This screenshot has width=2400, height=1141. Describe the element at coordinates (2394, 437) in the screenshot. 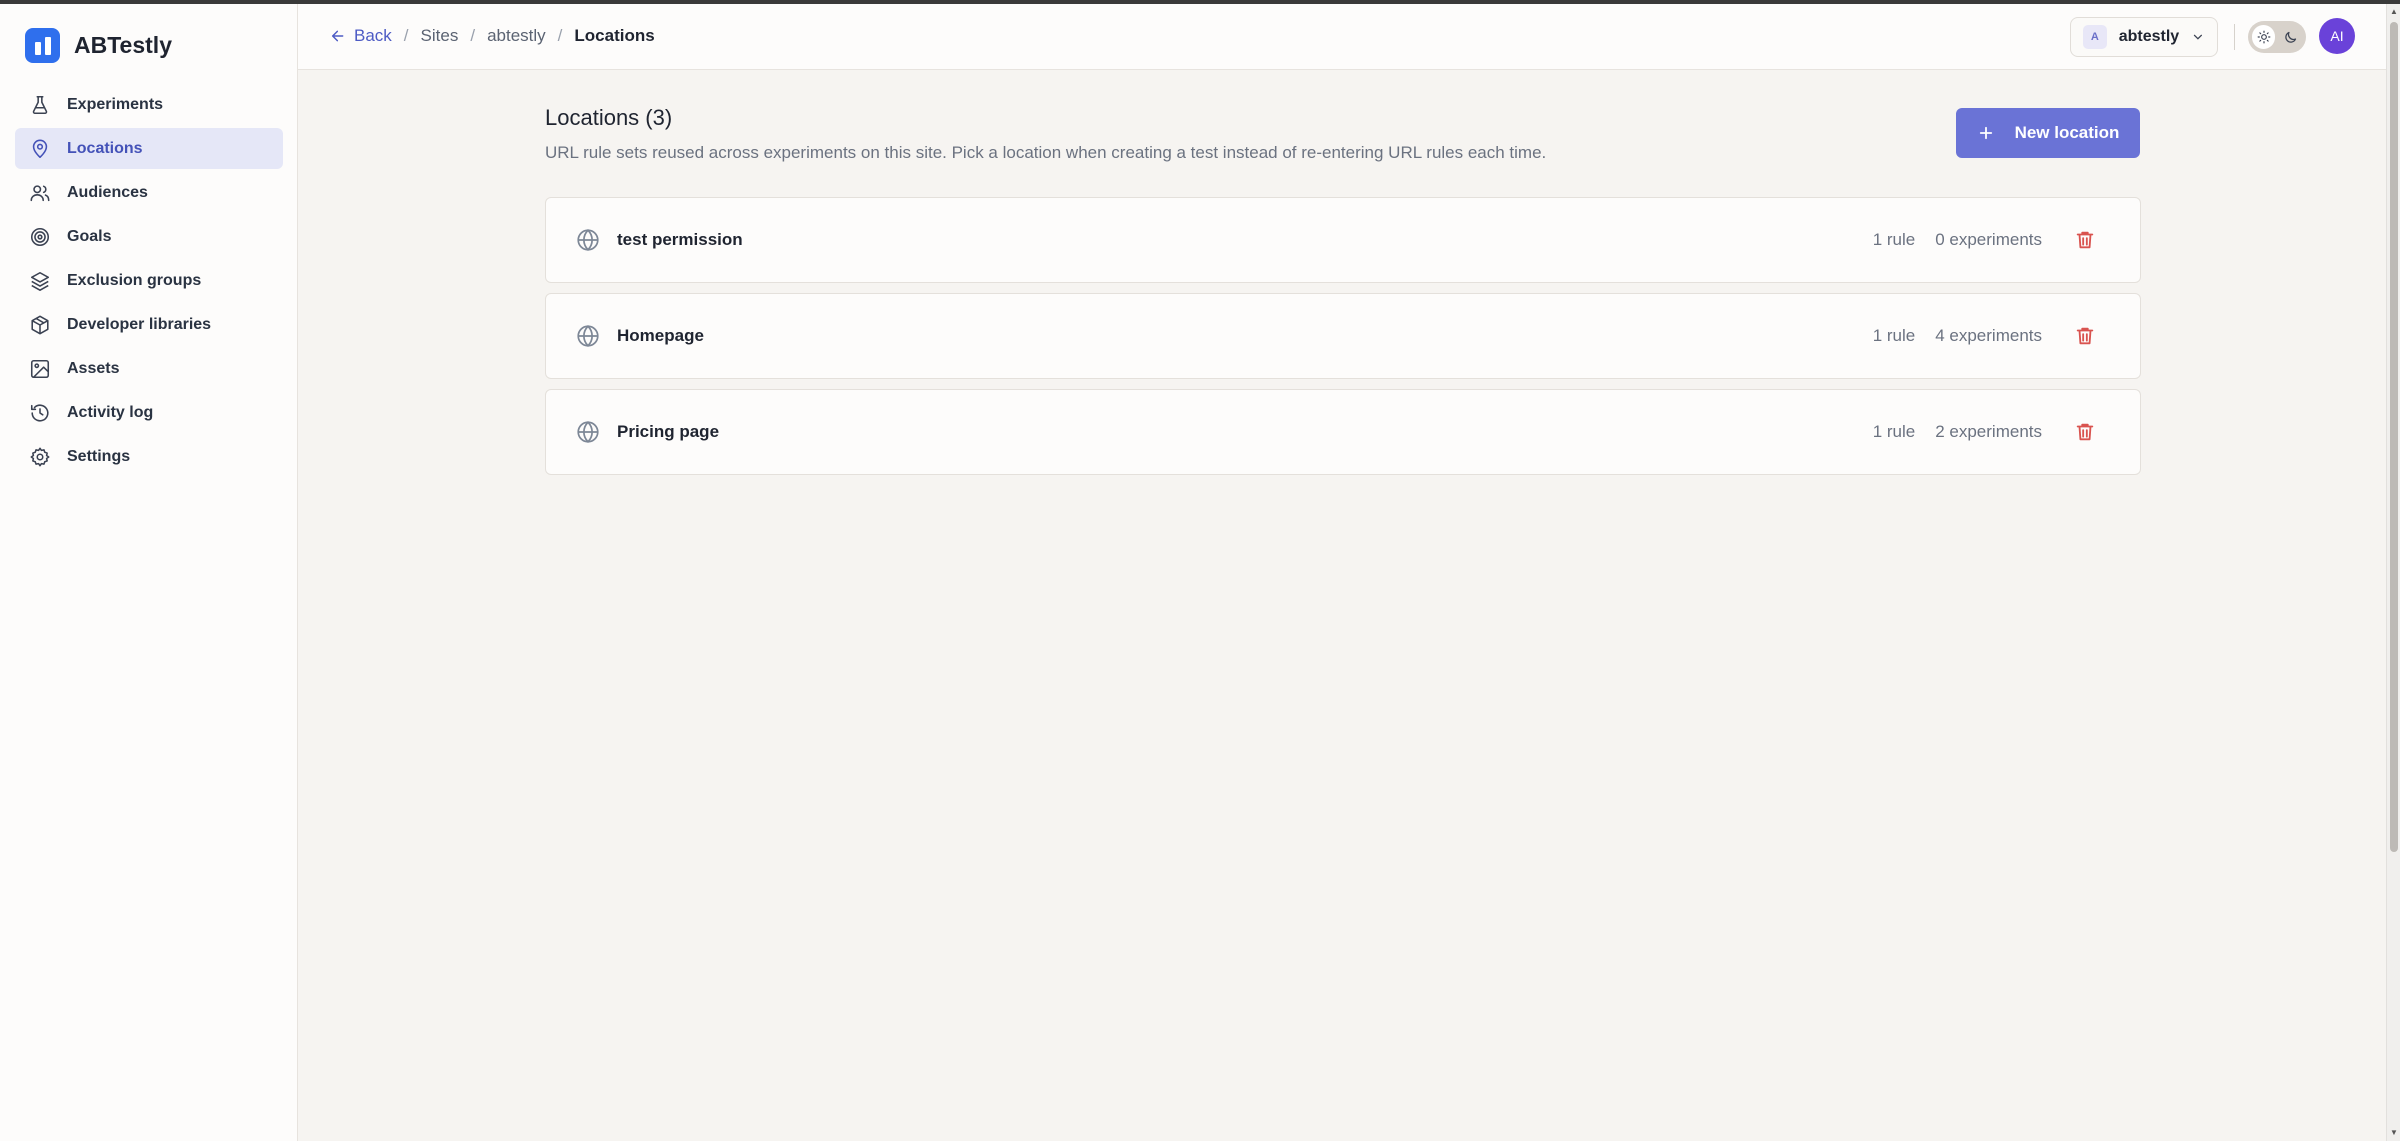

I see `scroll-thumb` at that location.